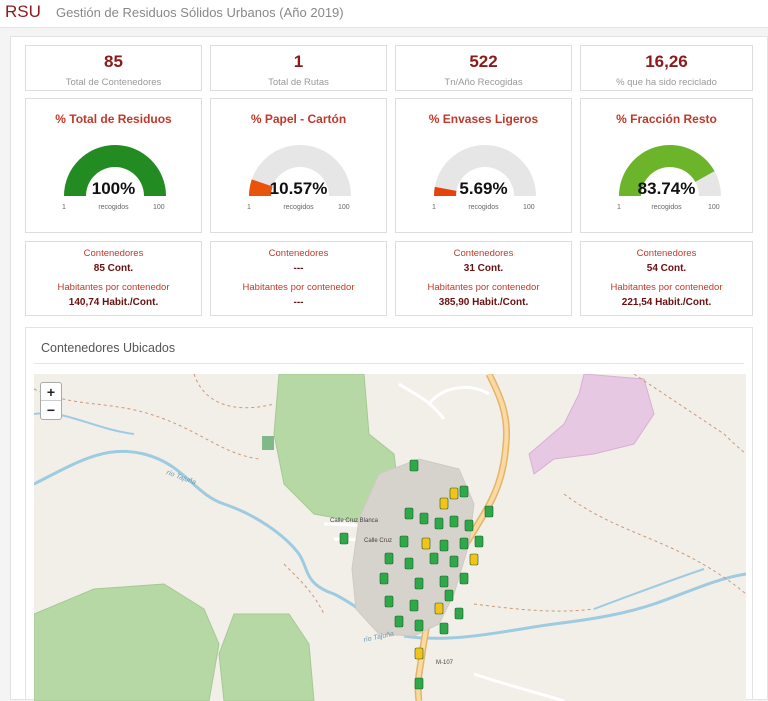 This screenshot has height=701, width=768. What do you see at coordinates (113, 82) in the screenshot?
I see `stat-label: Total de Contenedores` at bounding box center [113, 82].